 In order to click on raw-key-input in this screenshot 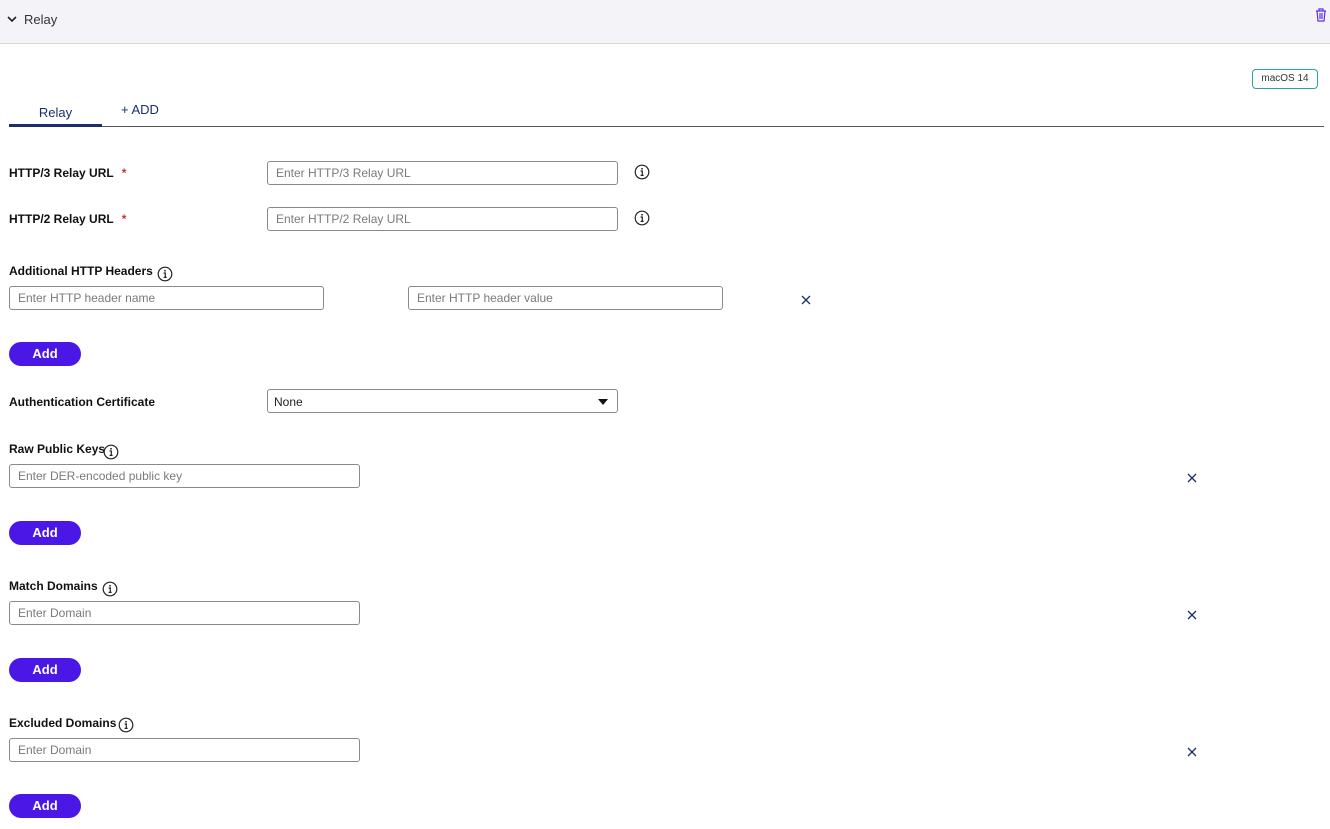, I will do `click(184, 476)`.